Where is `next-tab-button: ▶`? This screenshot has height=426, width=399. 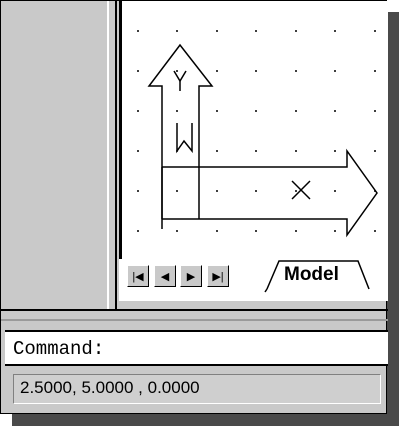
next-tab-button: ▶ is located at coordinates (191, 276).